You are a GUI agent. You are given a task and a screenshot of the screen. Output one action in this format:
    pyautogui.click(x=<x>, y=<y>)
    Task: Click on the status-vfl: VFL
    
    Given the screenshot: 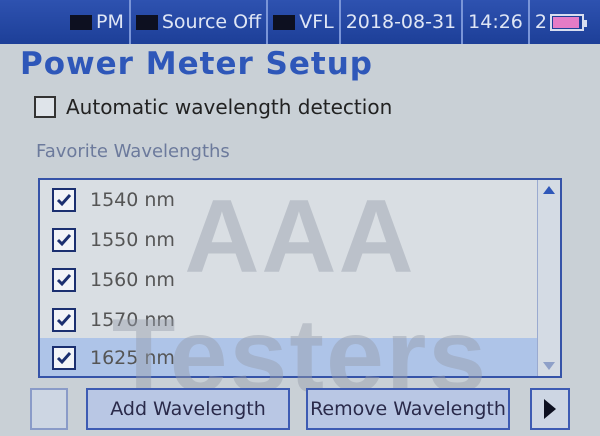 What is the action you would take?
    pyautogui.click(x=302, y=22)
    